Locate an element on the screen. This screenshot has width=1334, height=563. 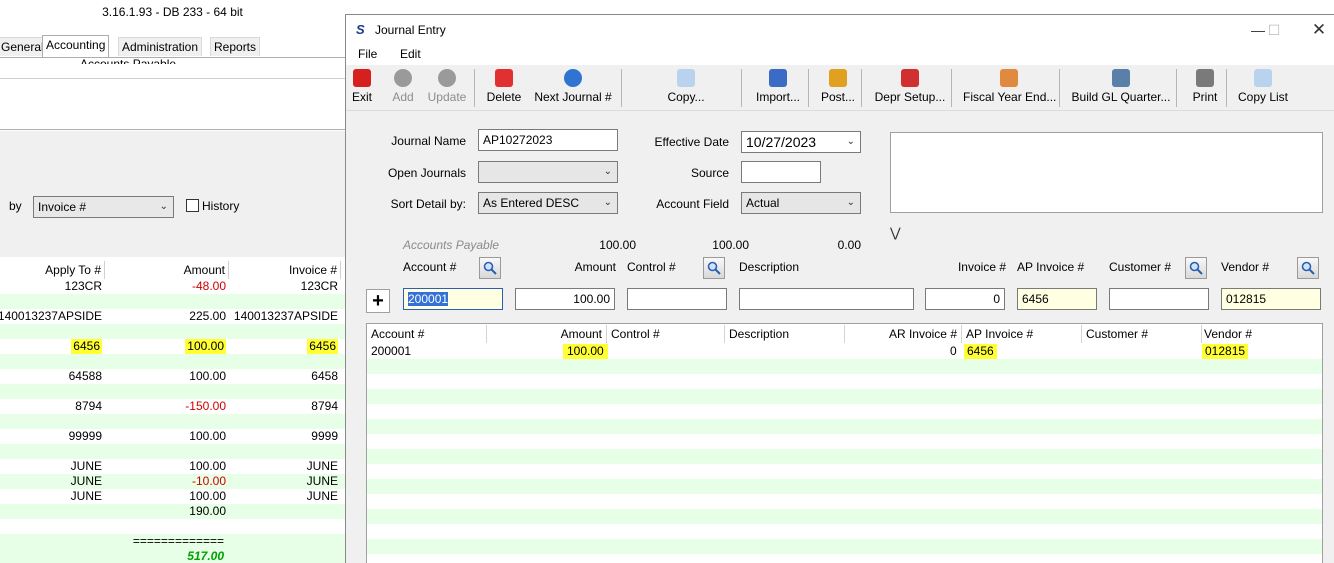
table-row: JUNE -10.00 JUNE is located at coordinates (172, 481).